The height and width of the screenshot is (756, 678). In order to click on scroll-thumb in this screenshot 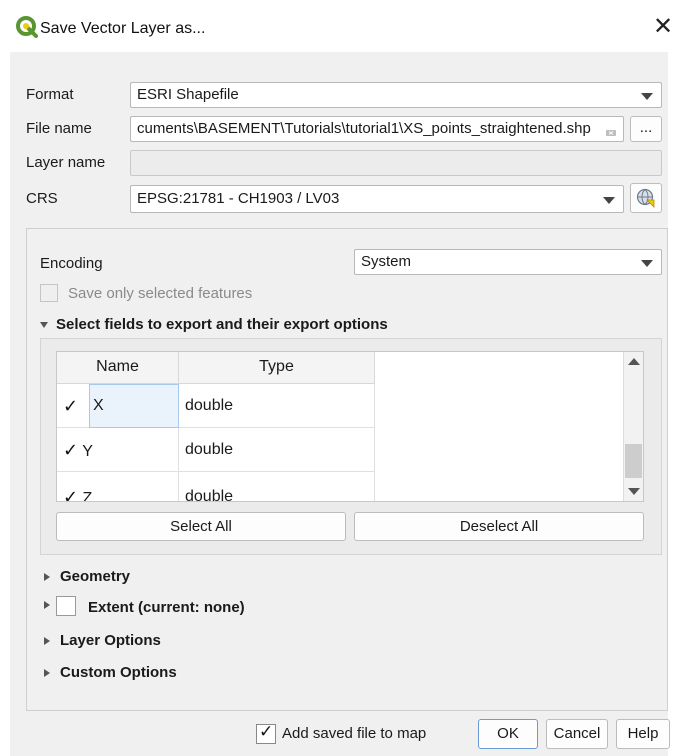, I will do `click(633, 461)`.